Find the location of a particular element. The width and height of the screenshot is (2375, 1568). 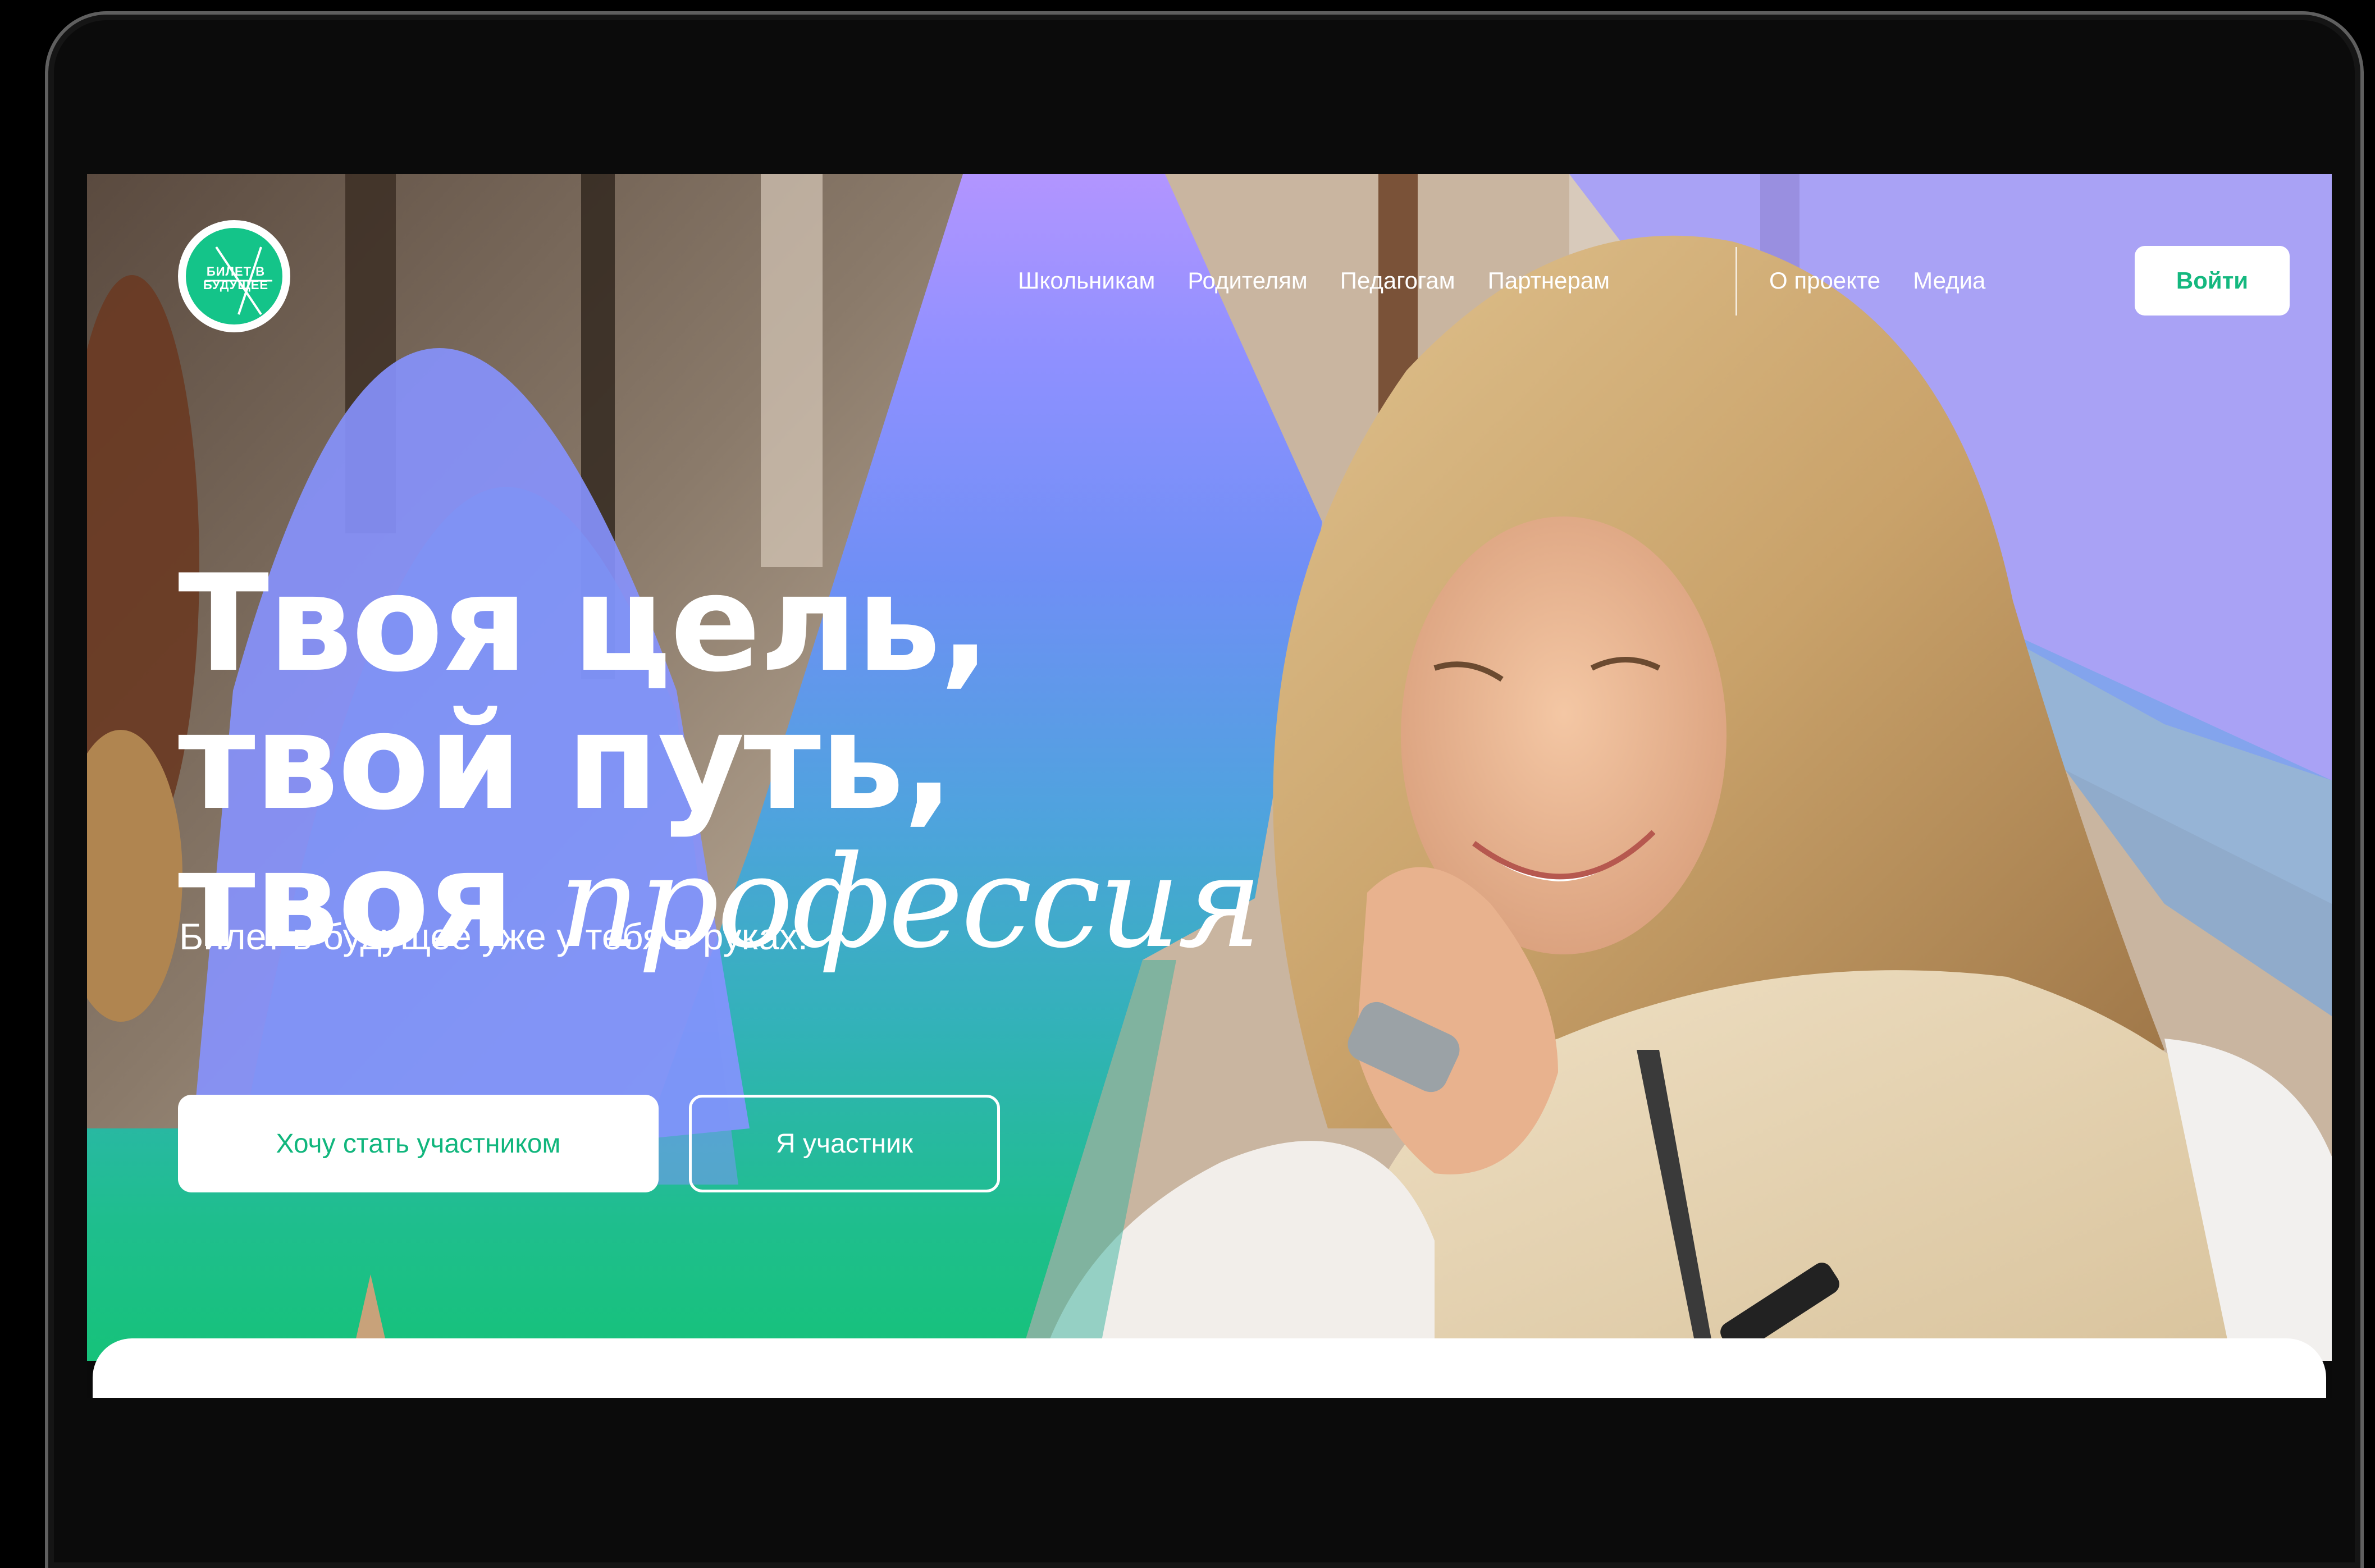

headline-line-2: твой путь, is located at coordinates (566, 762).